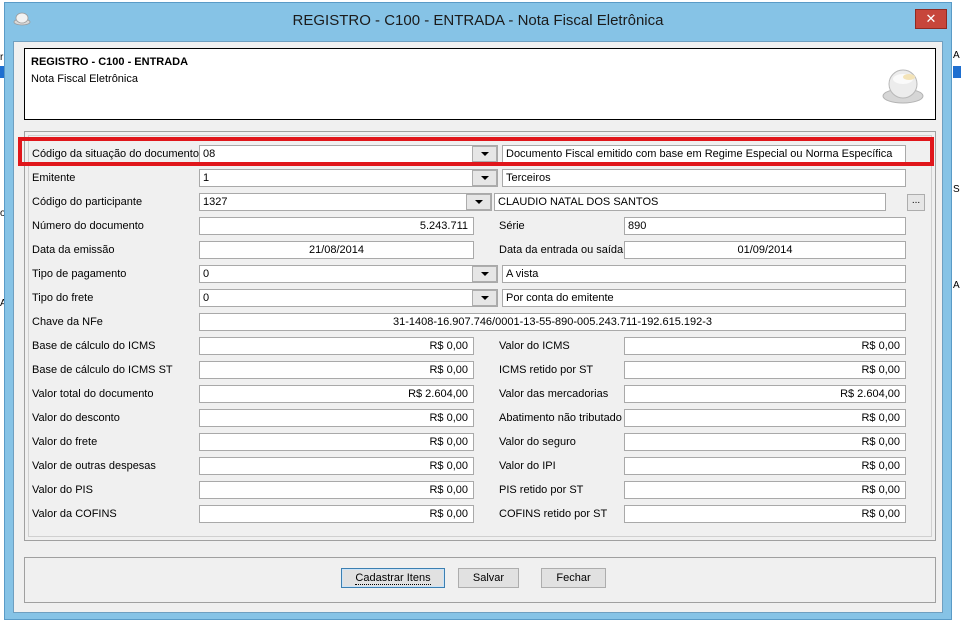 The height and width of the screenshot is (624, 961). I want to click on serie-field: 890, so click(765, 226).